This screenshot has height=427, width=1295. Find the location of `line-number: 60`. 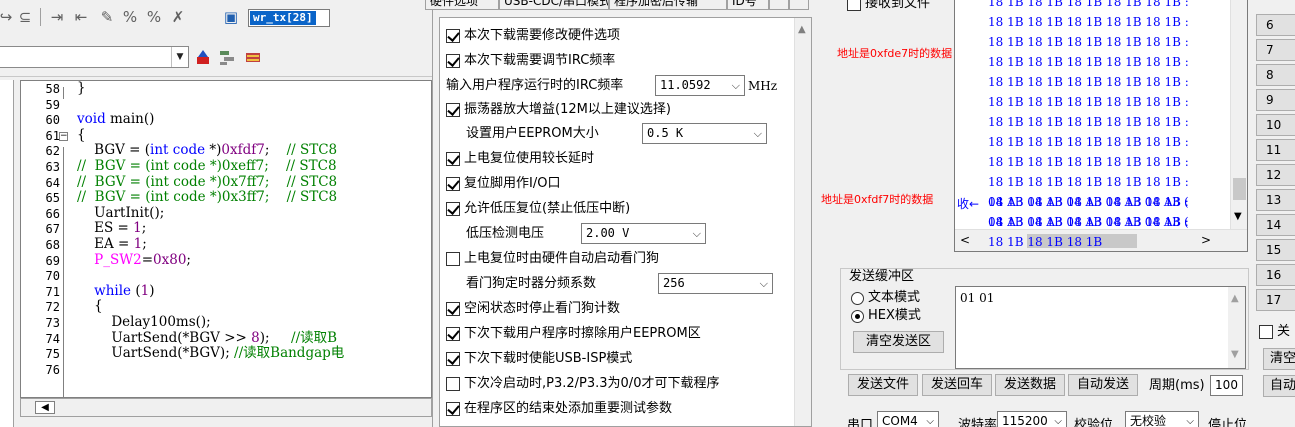

line-number: 60 is located at coordinates (52, 120).